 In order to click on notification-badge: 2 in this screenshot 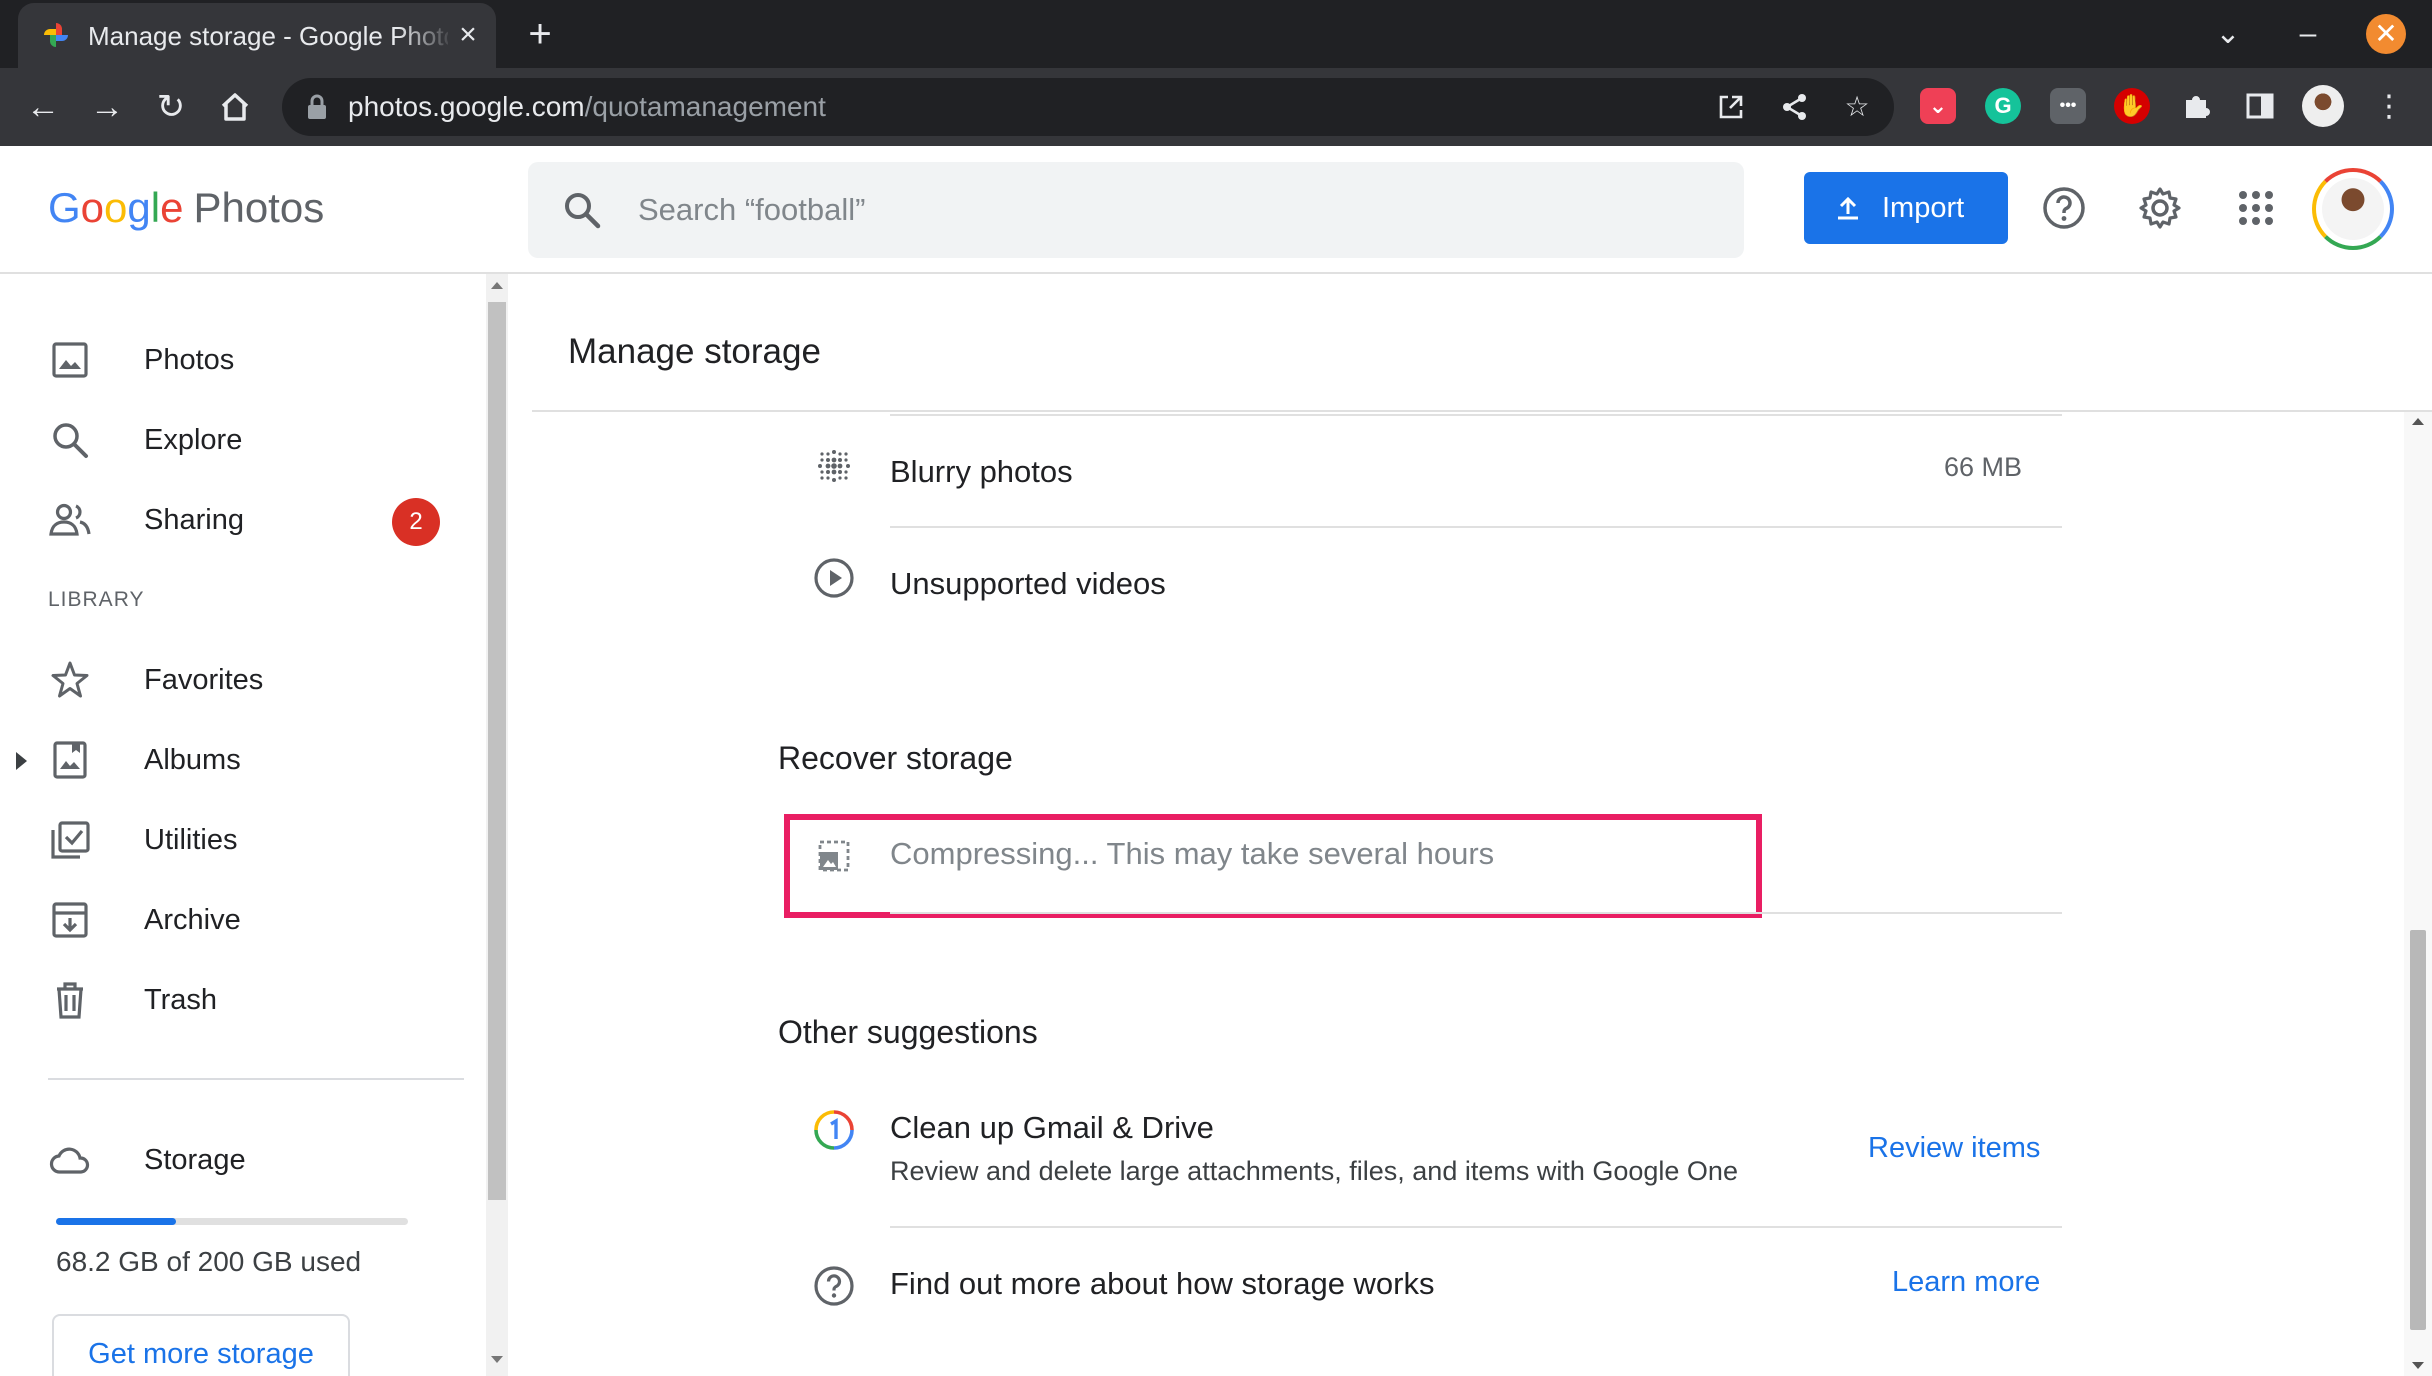, I will do `click(416, 522)`.